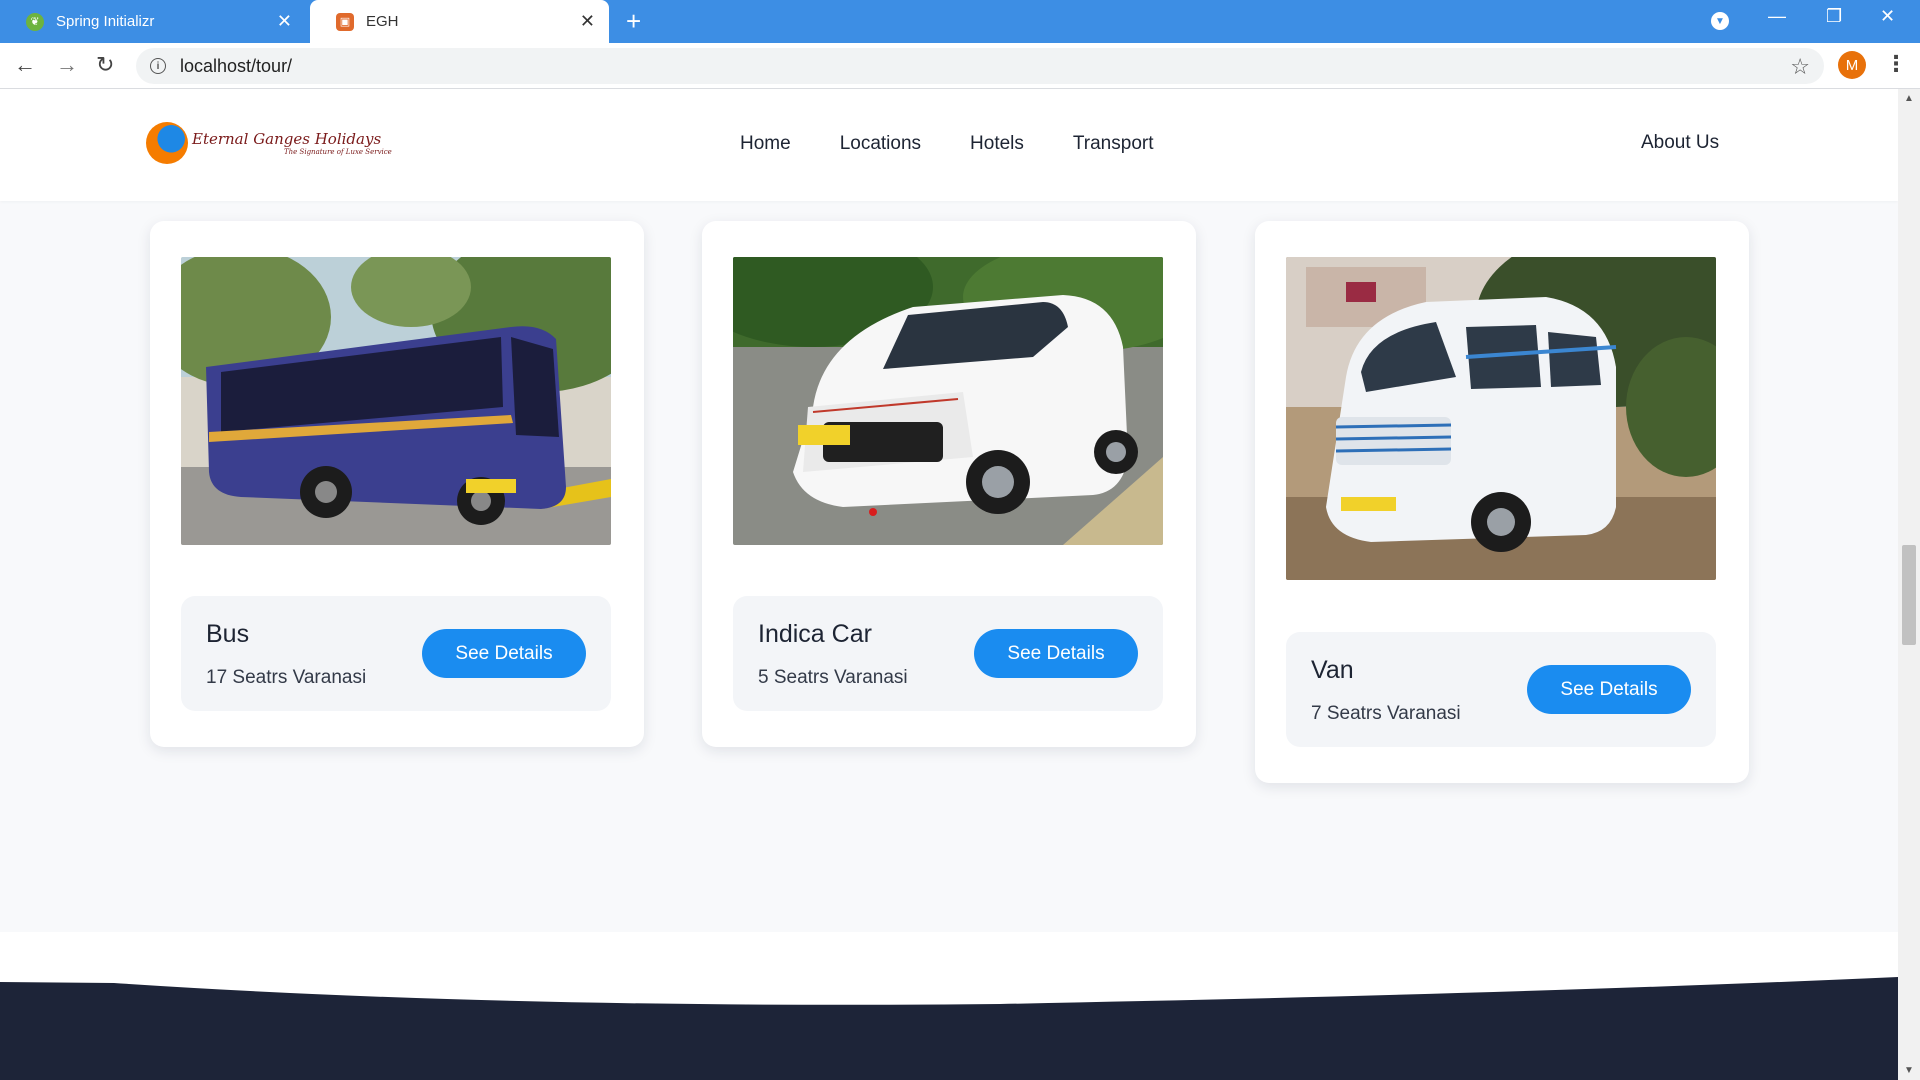  I want to click on minimize-icon: —, so click(1777, 16).